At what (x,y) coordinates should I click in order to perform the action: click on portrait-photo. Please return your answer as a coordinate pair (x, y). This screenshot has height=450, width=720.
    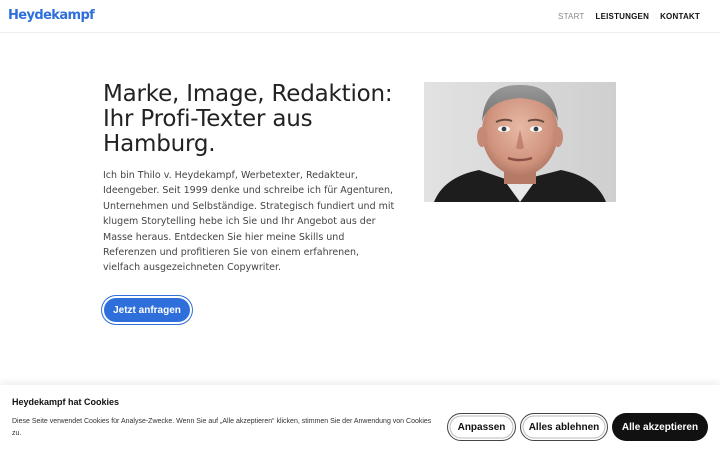
    Looking at the image, I should click on (520, 142).